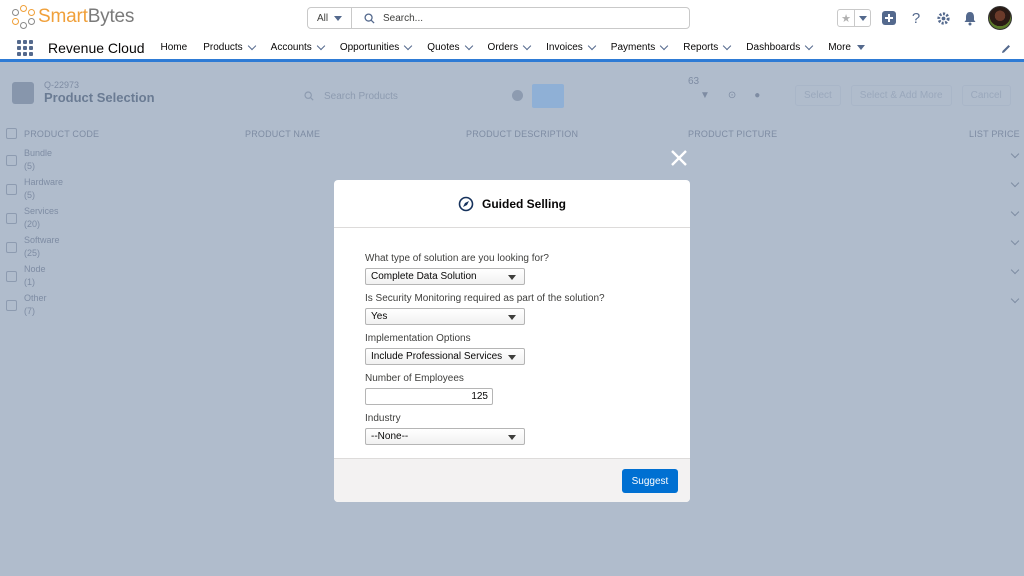 Image resolution: width=1024 pixels, height=576 pixels. What do you see at coordinates (650, 481) in the screenshot?
I see `suggest-button: Suggest` at bounding box center [650, 481].